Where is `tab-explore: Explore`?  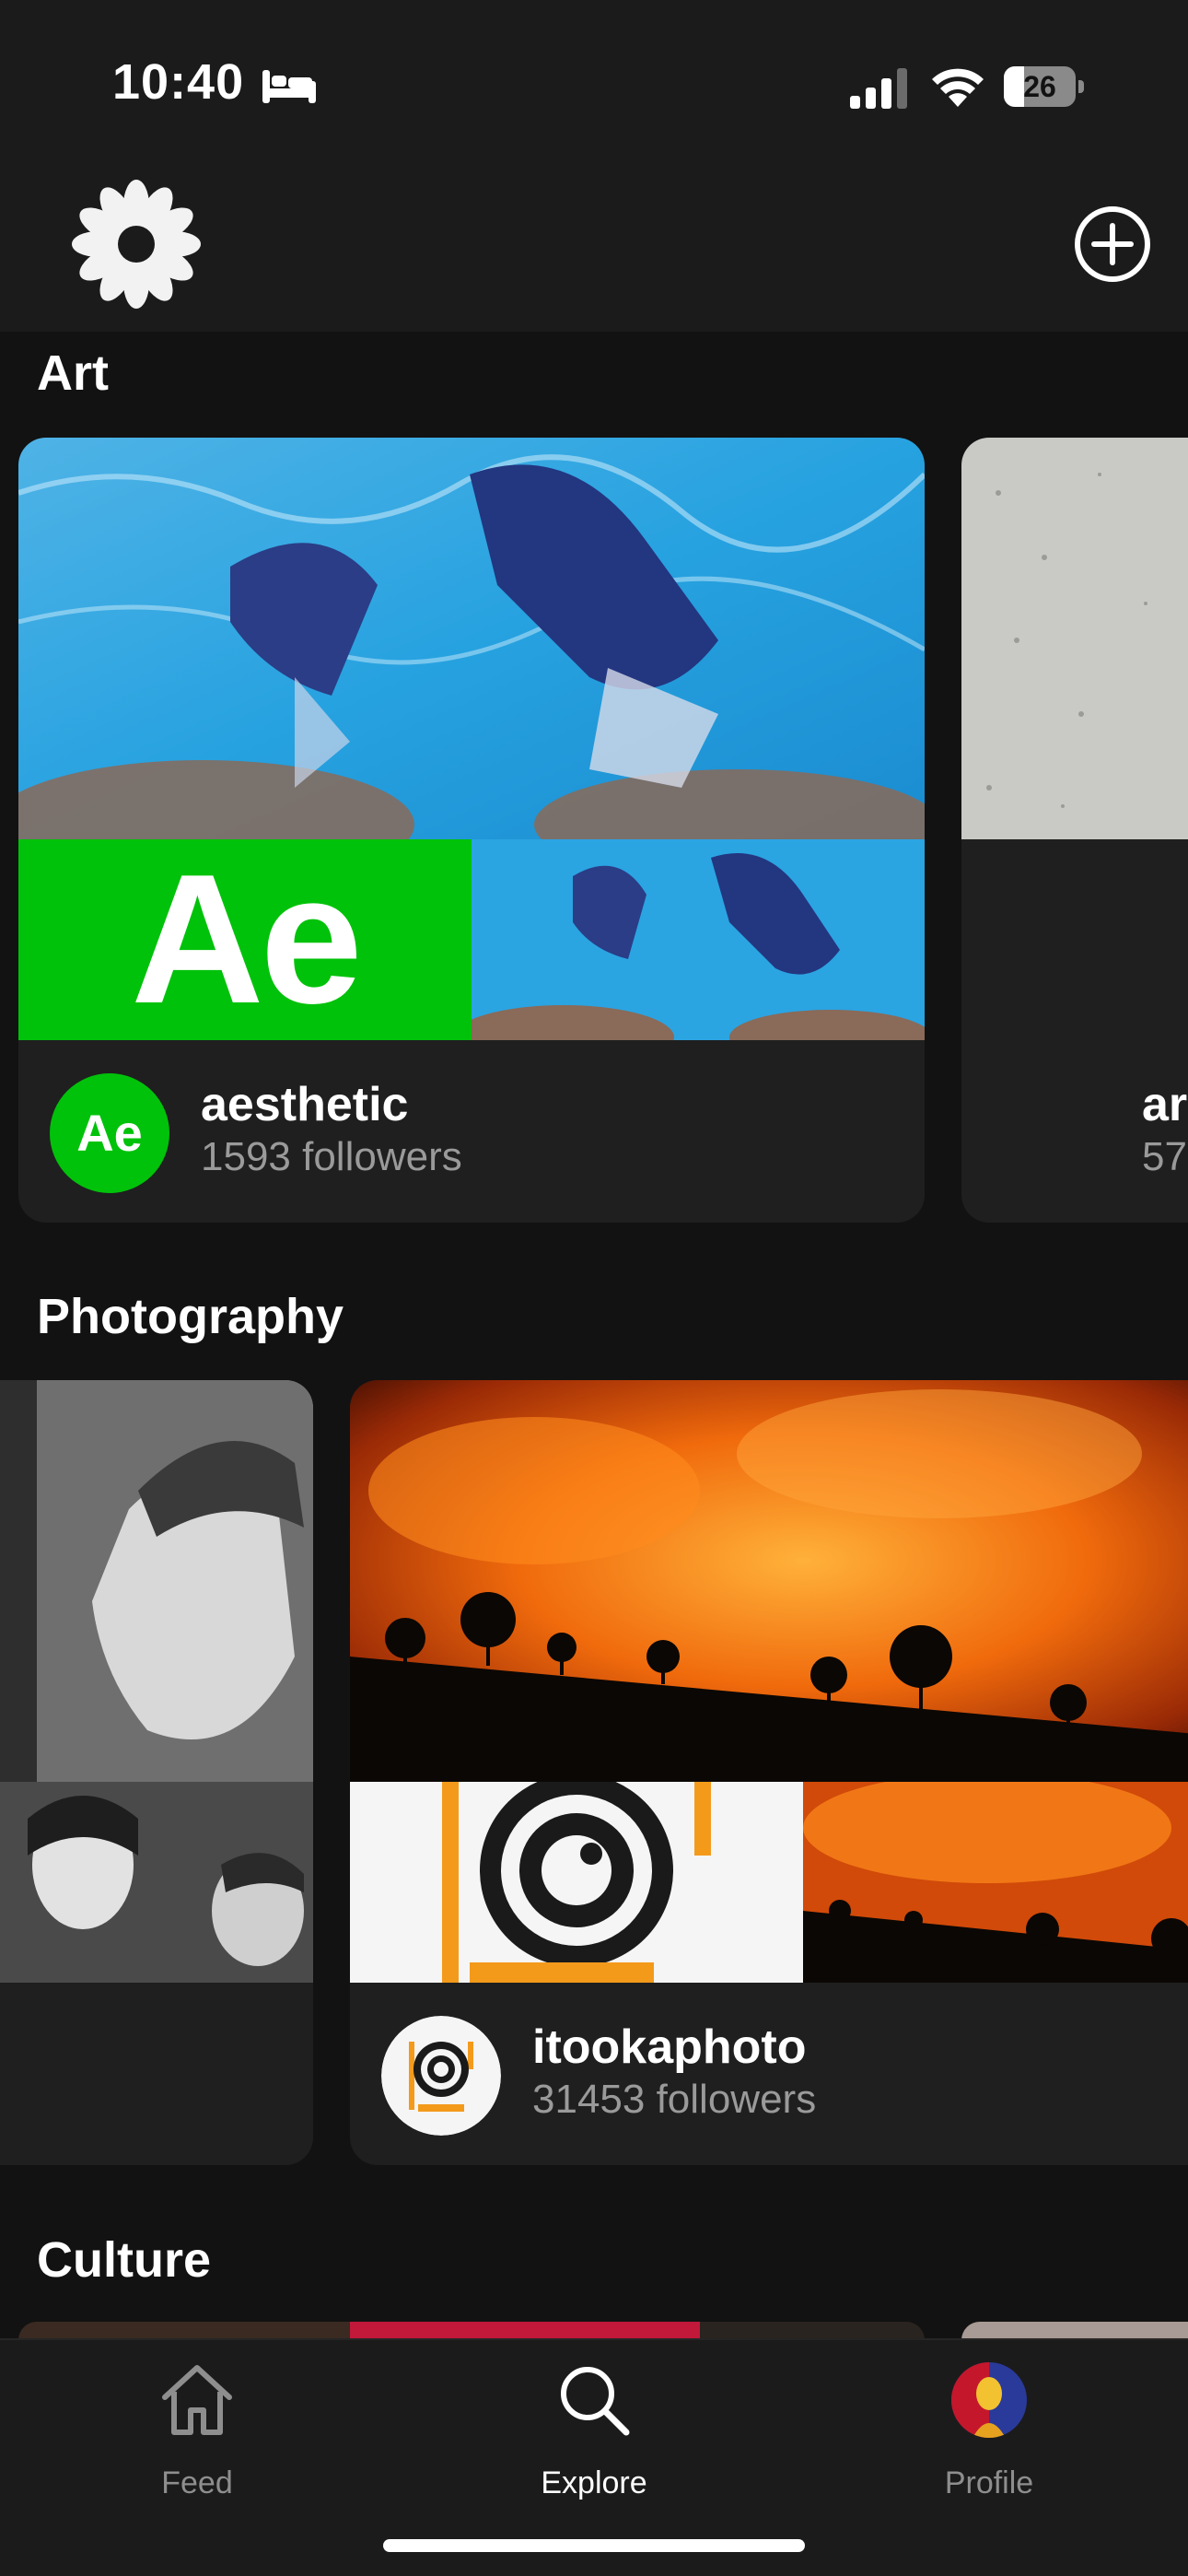 tab-explore: Explore is located at coordinates (594, 2432).